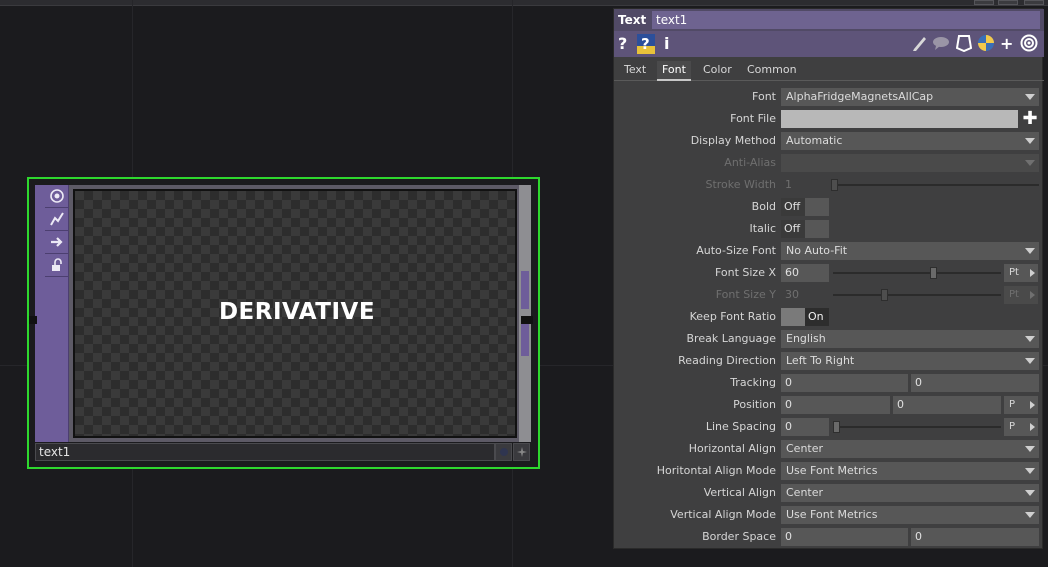 The width and height of the screenshot is (1048, 567). What do you see at coordinates (829, 44) in the screenshot?
I see `panel-toolbar: ? ? i +` at bounding box center [829, 44].